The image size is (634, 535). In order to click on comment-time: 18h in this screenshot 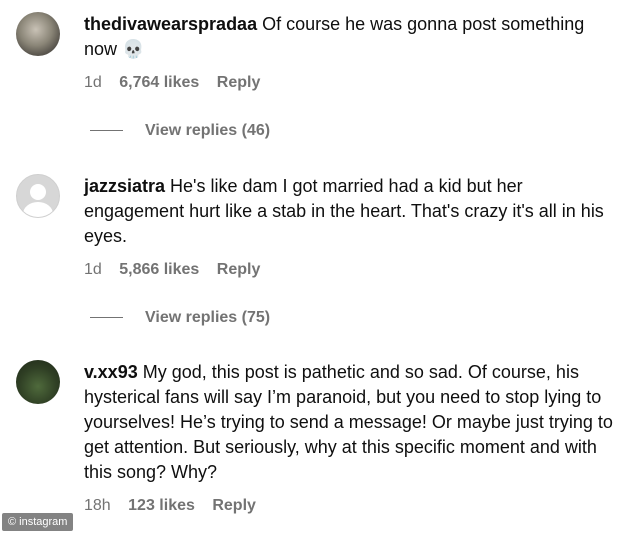, I will do `click(97, 505)`.